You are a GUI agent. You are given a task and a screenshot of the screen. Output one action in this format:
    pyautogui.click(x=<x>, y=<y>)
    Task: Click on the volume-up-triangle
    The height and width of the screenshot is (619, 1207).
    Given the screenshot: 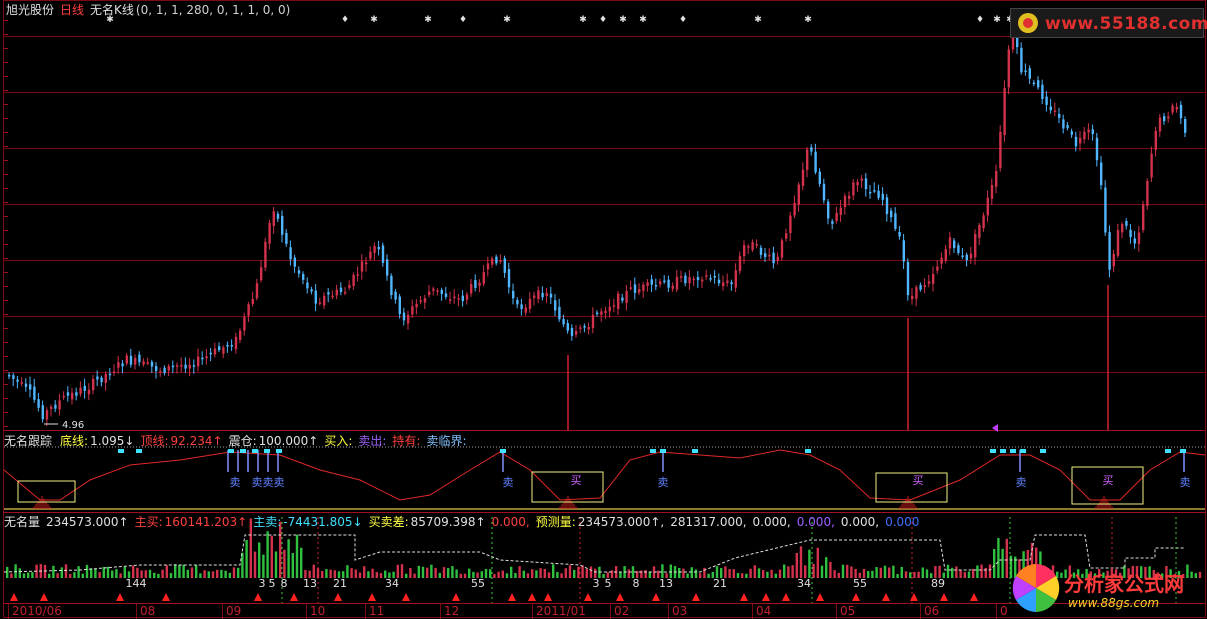 What is the action you would take?
    pyautogui.click(x=456, y=597)
    